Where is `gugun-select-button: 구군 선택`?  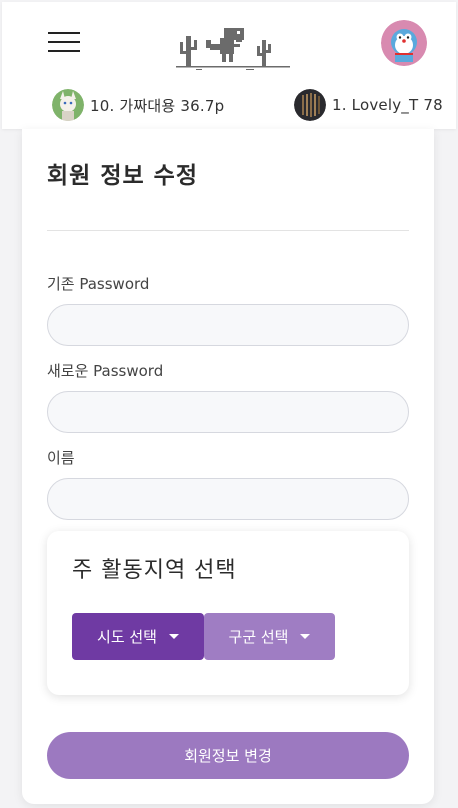
gugun-select-button: 구군 선택 is located at coordinates (269, 636).